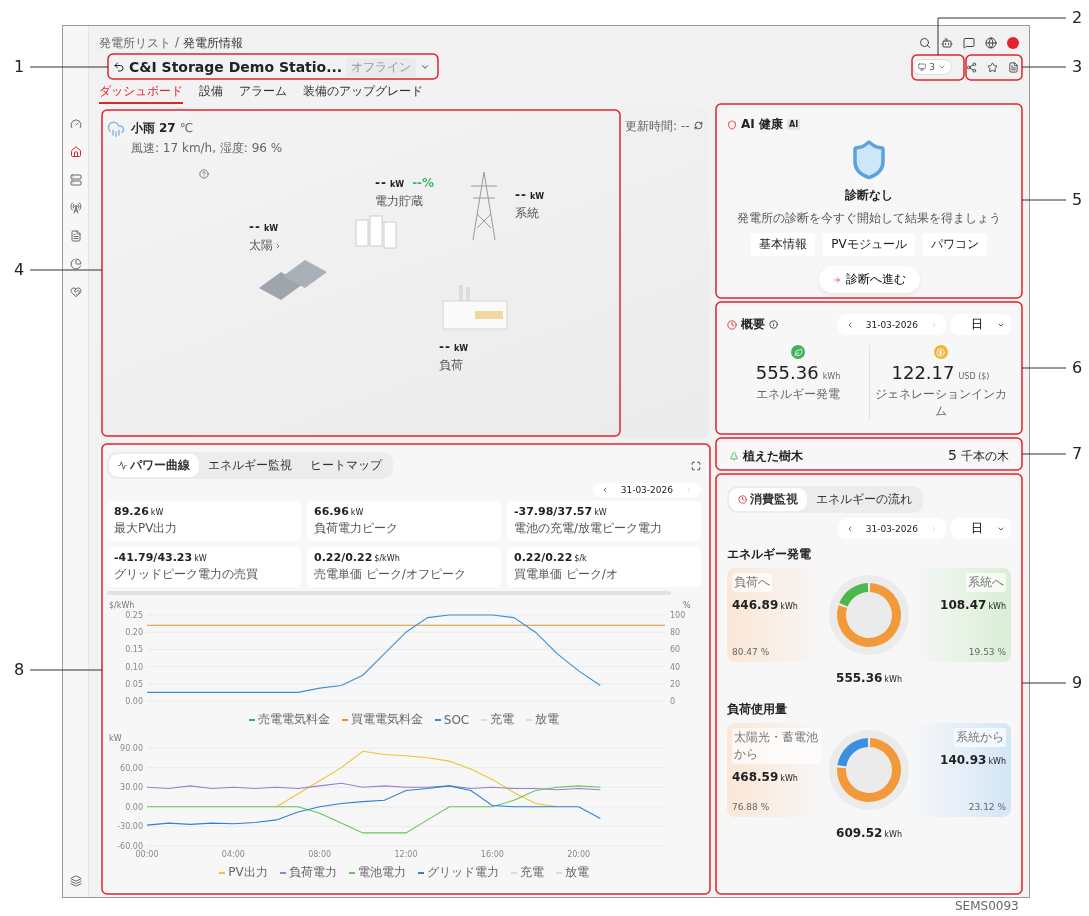 The width and height of the screenshot is (1089, 916). Describe the element at coordinates (131, 768) in the screenshot. I see `tick-label: 60.00` at that location.